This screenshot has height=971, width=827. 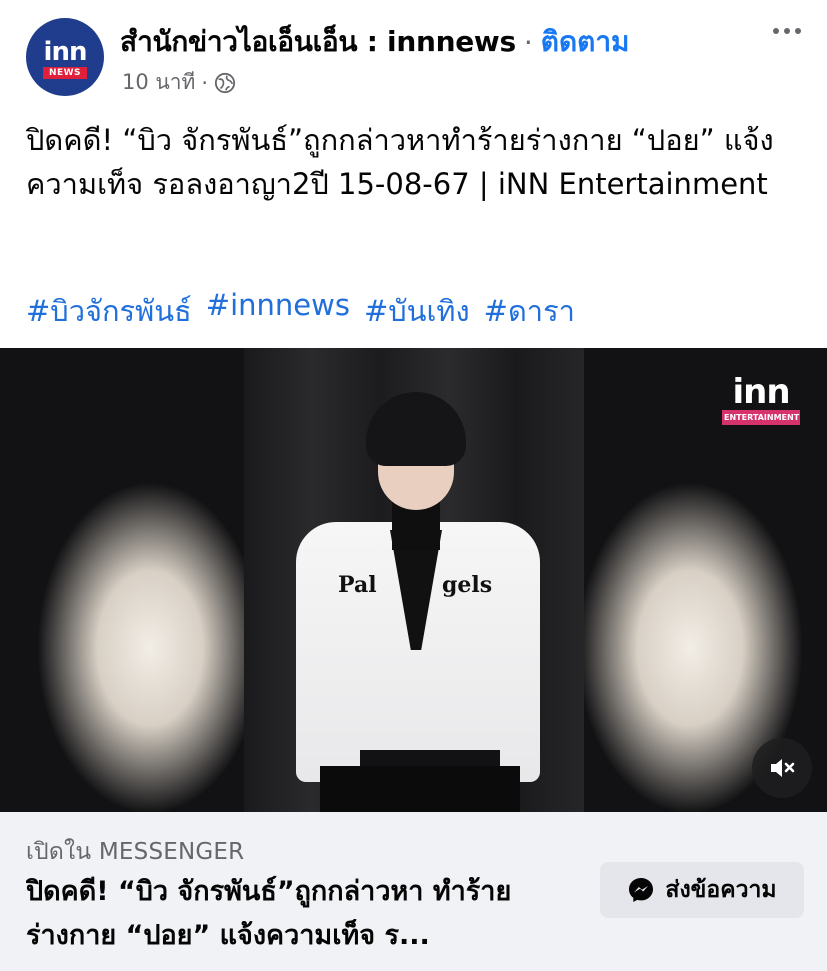 I want to click on mute-button, so click(x=782, y=768).